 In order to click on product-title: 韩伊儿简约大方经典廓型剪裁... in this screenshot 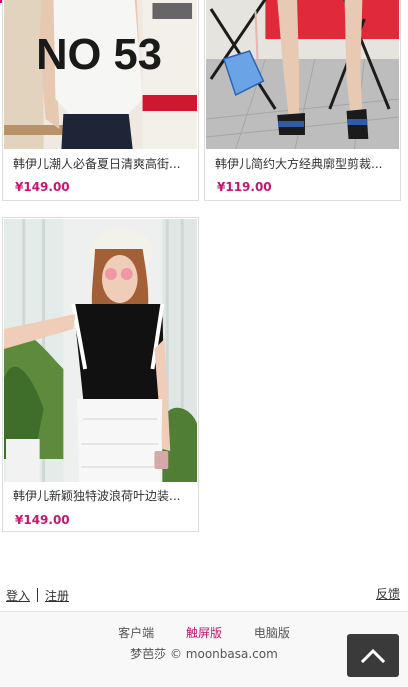, I will do `click(301, 164)`.